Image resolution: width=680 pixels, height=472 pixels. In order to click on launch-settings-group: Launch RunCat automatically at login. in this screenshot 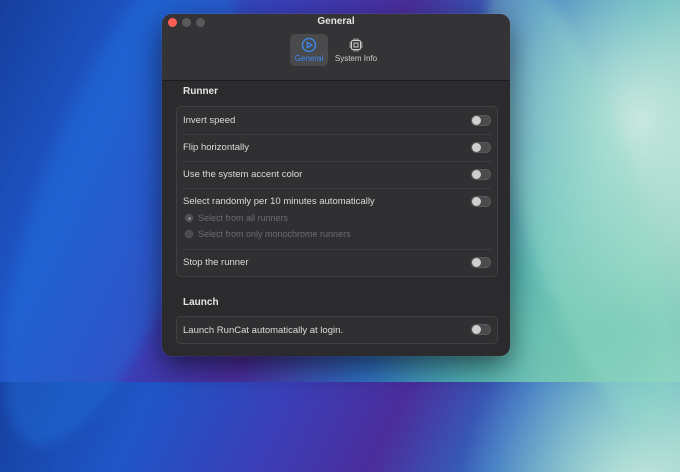, I will do `click(337, 330)`.